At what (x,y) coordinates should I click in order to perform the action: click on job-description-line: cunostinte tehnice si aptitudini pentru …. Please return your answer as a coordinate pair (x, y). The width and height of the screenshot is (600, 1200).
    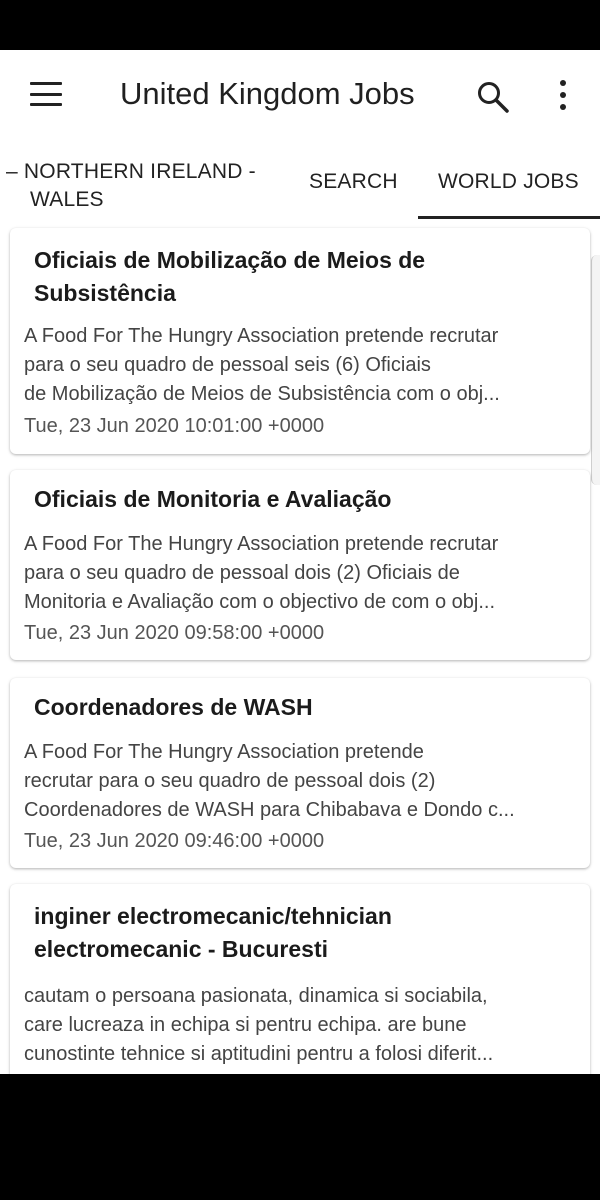
    Looking at the image, I should click on (259, 1054).